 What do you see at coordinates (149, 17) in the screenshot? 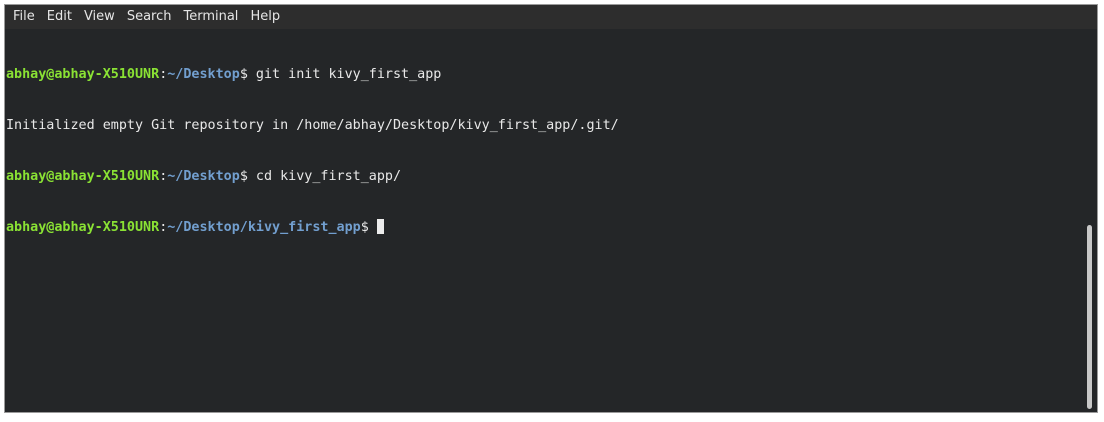
I see `menu-search: Search` at bounding box center [149, 17].